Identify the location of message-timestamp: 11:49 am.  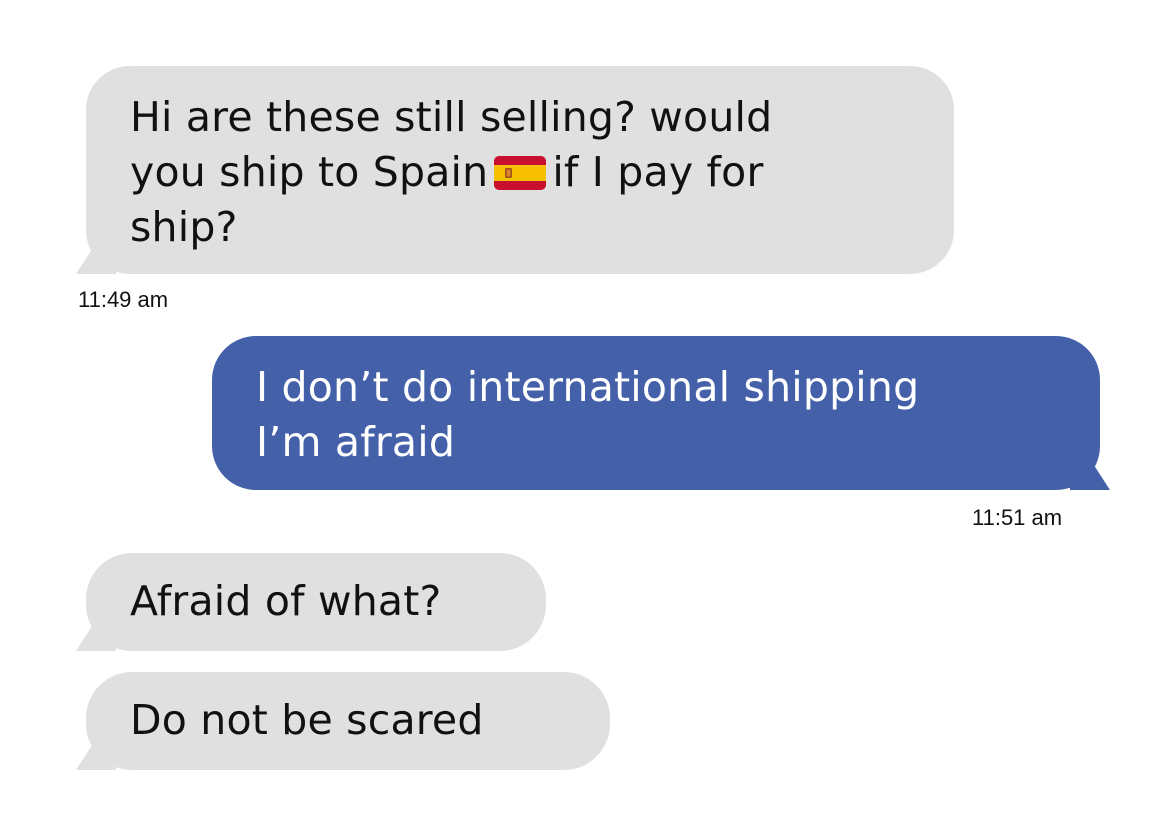
(123, 299).